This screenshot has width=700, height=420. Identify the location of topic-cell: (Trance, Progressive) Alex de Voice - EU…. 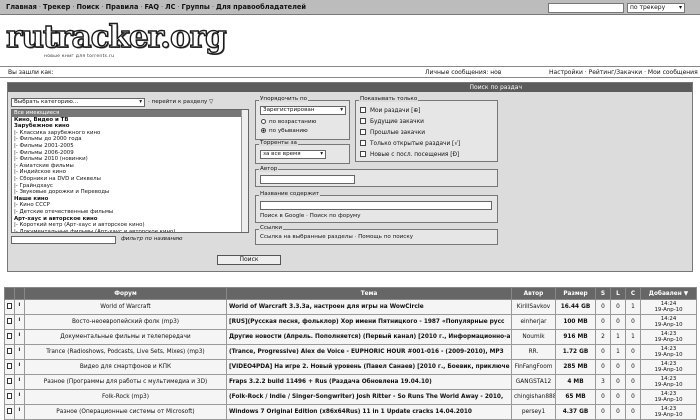
(369, 352).